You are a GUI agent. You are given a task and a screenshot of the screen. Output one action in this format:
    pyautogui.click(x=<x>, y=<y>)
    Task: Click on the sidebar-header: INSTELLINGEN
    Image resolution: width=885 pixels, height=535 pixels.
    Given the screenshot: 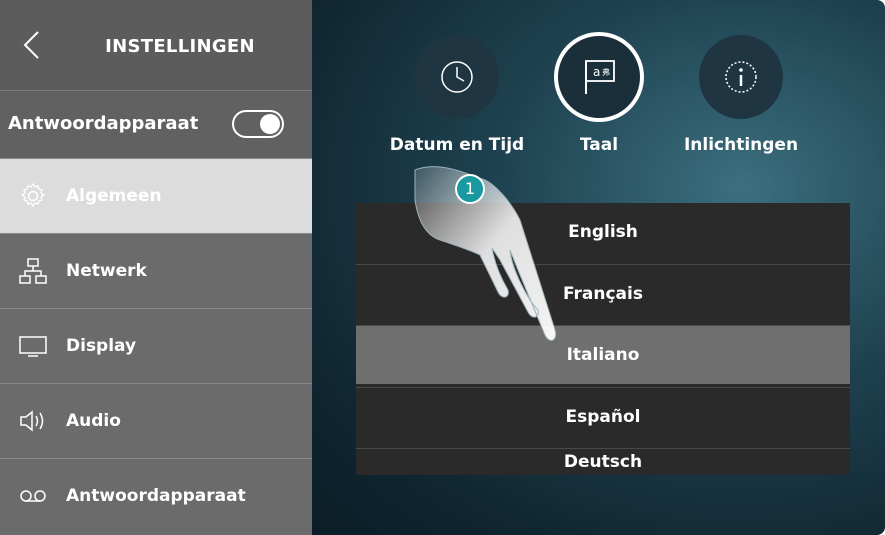 What is the action you would take?
    pyautogui.click(x=156, y=45)
    